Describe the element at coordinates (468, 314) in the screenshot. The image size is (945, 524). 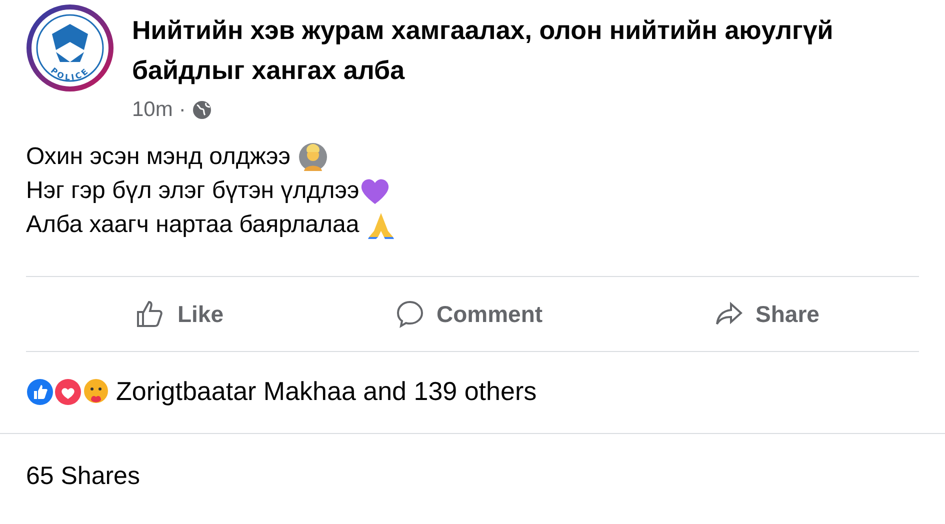
I see `comment-button: Comment` at that location.